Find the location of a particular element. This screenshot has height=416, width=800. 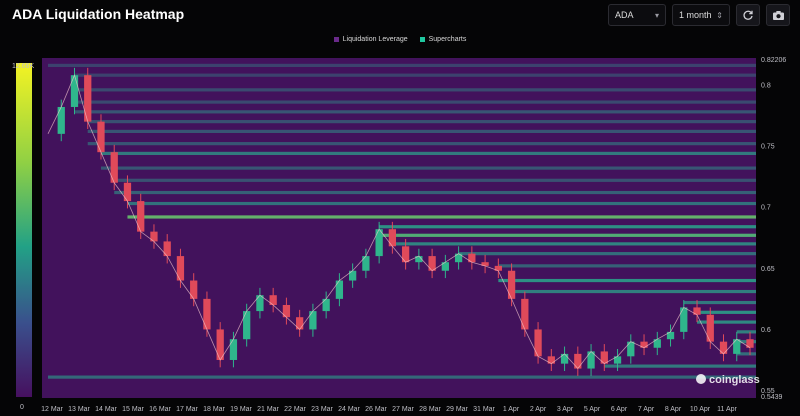

y-tick-label: 0.8 is located at coordinates (766, 85).